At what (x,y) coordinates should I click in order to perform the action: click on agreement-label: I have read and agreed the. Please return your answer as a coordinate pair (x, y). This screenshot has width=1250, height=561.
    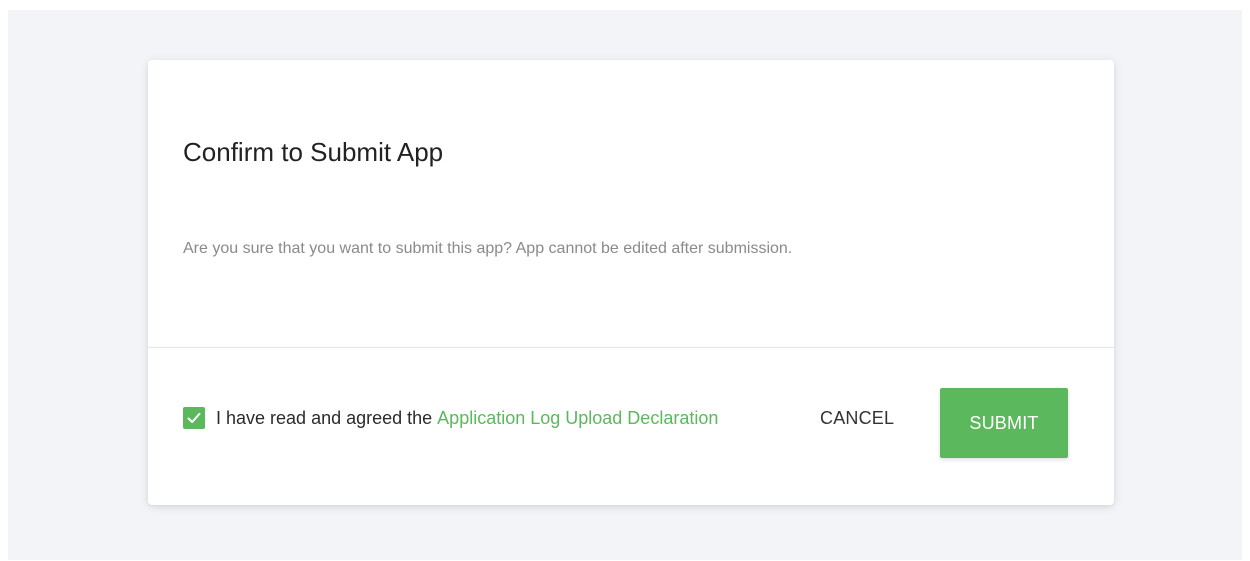
    Looking at the image, I should click on (324, 417).